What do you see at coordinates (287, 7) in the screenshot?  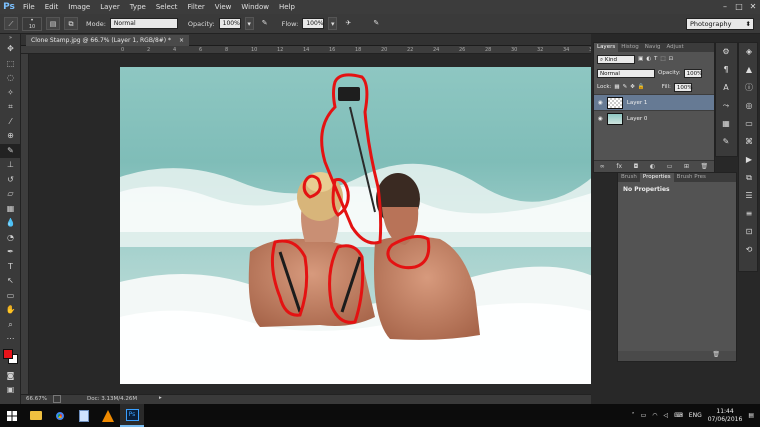 I see `menu-help: Help` at bounding box center [287, 7].